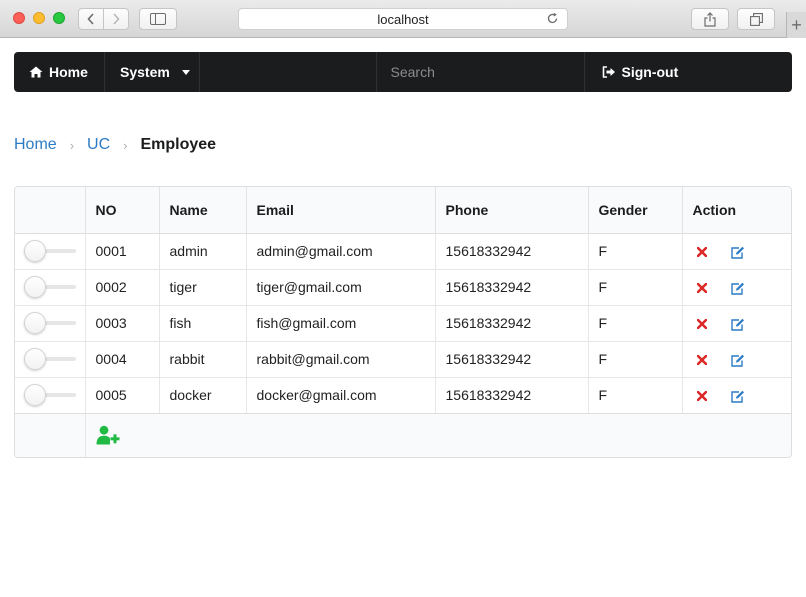 Image resolution: width=806 pixels, height=597 pixels. Describe the element at coordinates (50, 210) in the screenshot. I see `header-select` at that location.